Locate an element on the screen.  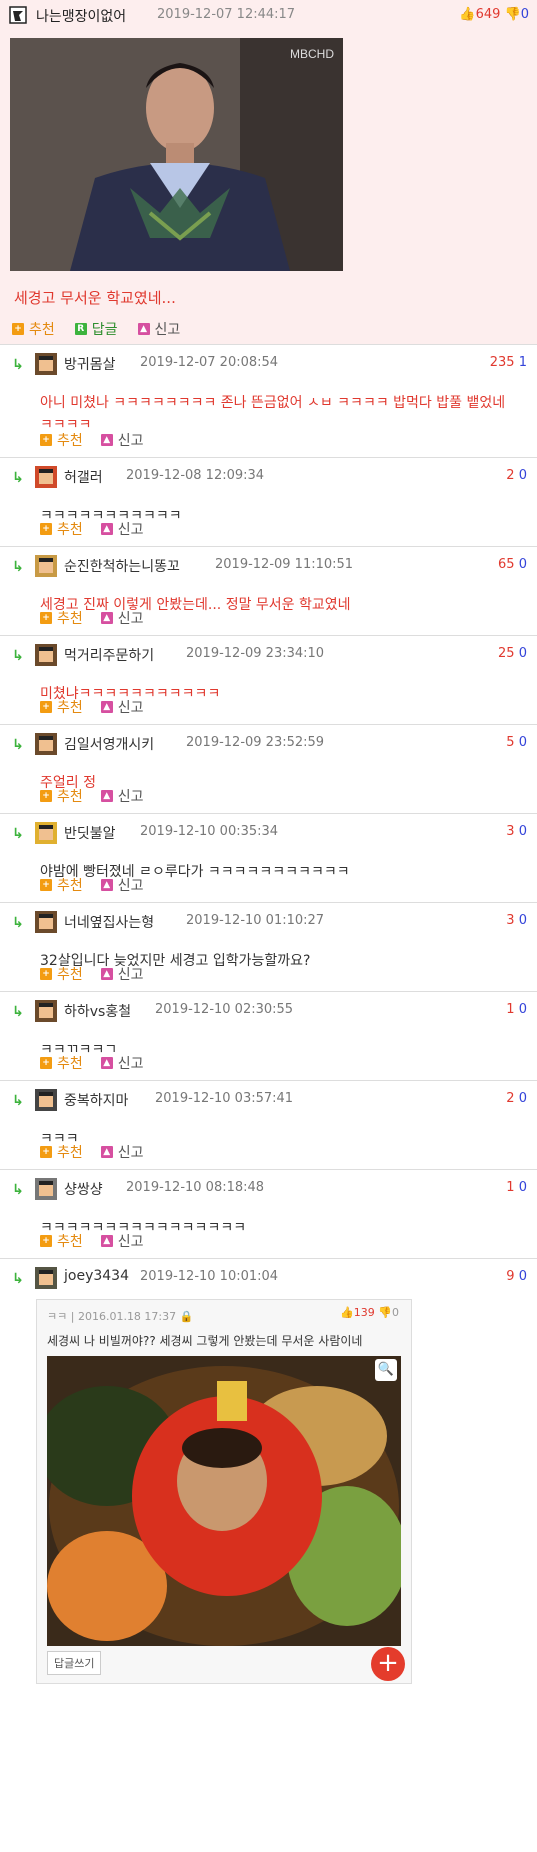
comment-up-count: 235 is located at coordinates (502, 362).